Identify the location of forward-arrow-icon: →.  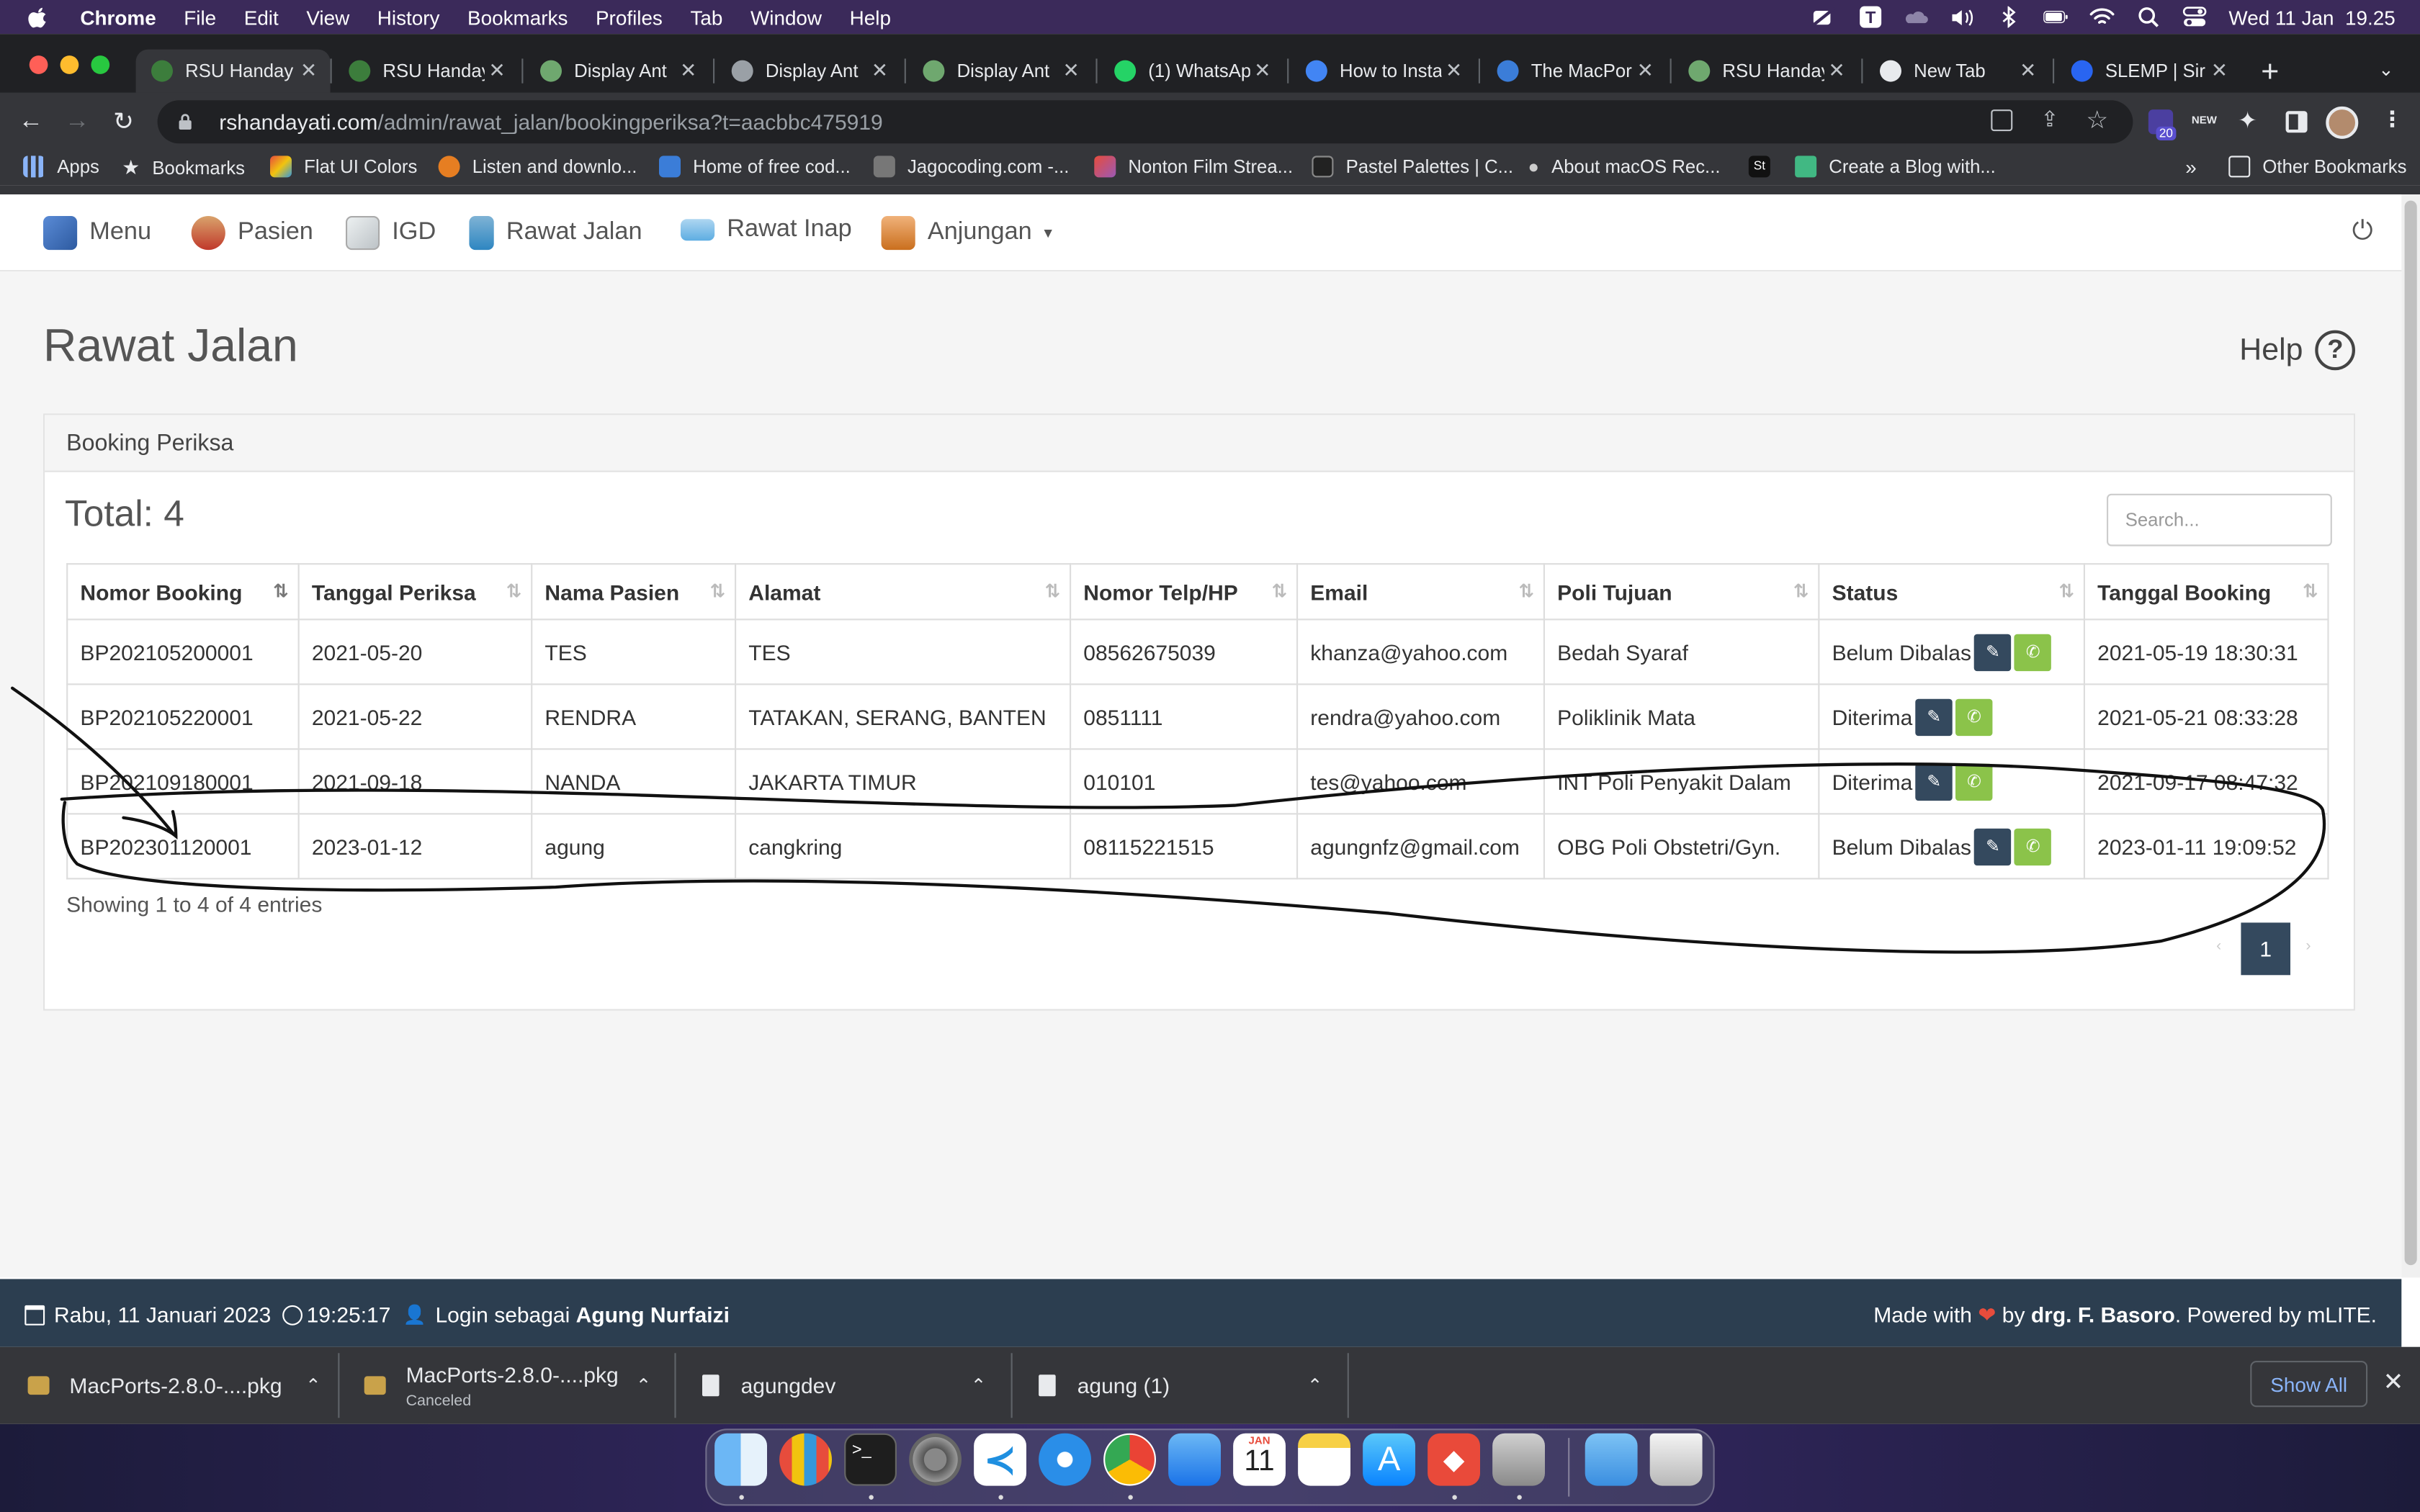
(77, 122).